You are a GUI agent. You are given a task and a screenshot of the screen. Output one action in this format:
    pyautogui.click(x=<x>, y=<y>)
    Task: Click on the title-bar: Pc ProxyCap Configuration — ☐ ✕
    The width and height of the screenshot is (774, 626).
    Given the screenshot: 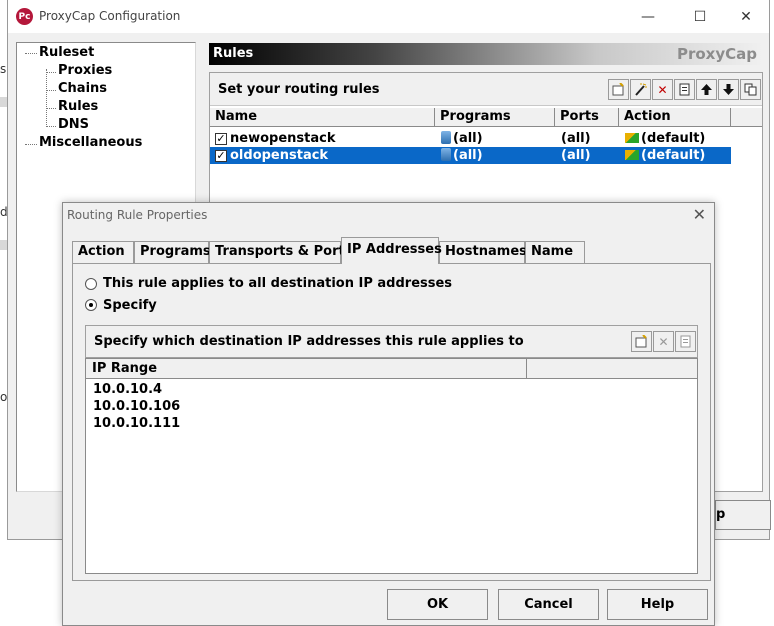 What is the action you would take?
    pyautogui.click(x=388, y=16)
    